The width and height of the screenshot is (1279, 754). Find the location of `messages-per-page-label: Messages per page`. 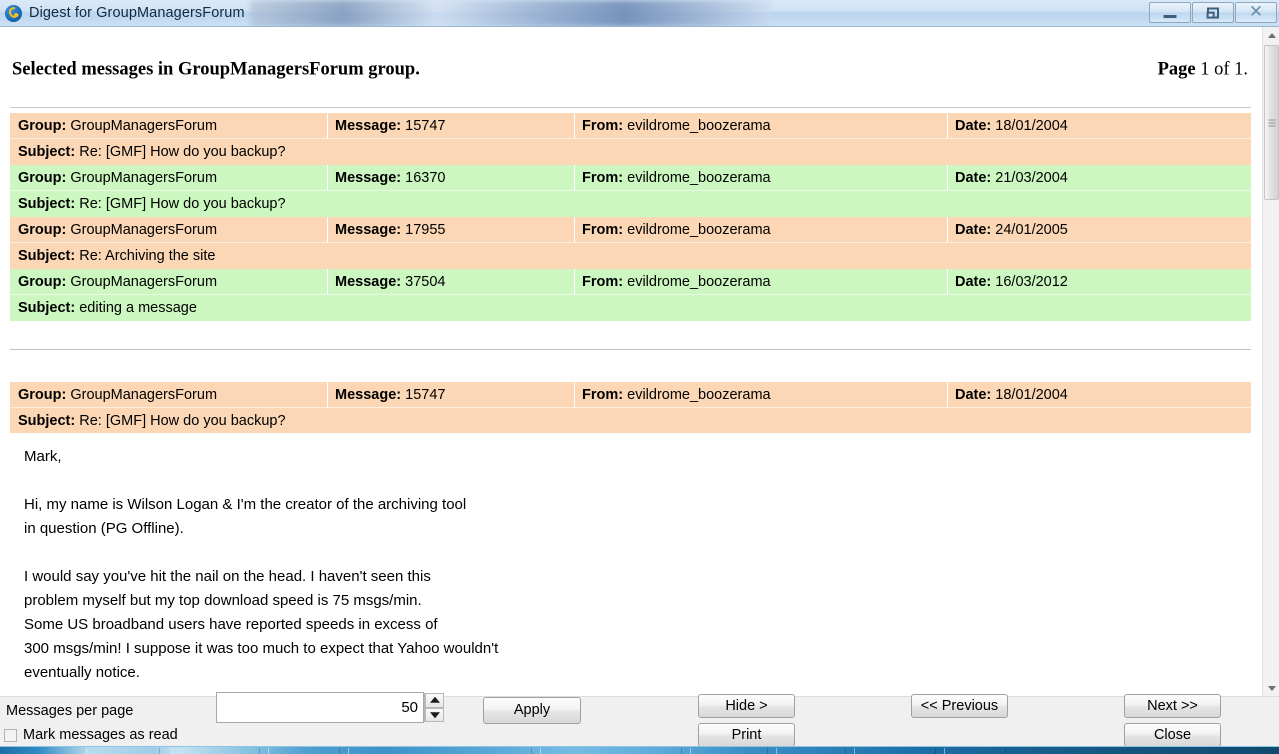

messages-per-page-label: Messages per page is located at coordinates (70, 711).